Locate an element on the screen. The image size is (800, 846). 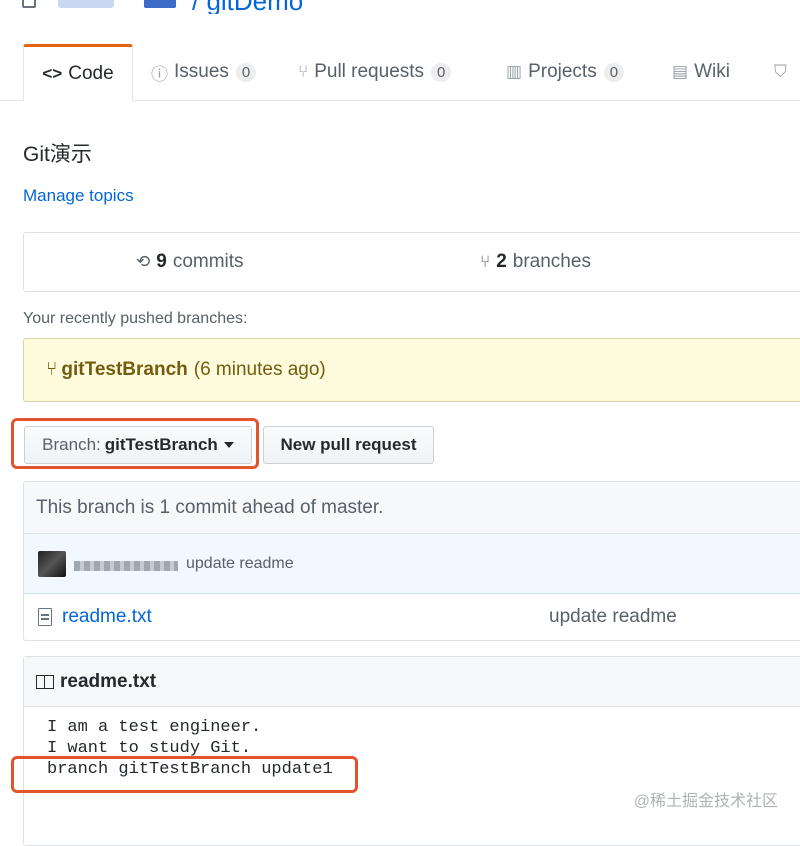
new-pull-request-button: New pull request is located at coordinates (348, 445).